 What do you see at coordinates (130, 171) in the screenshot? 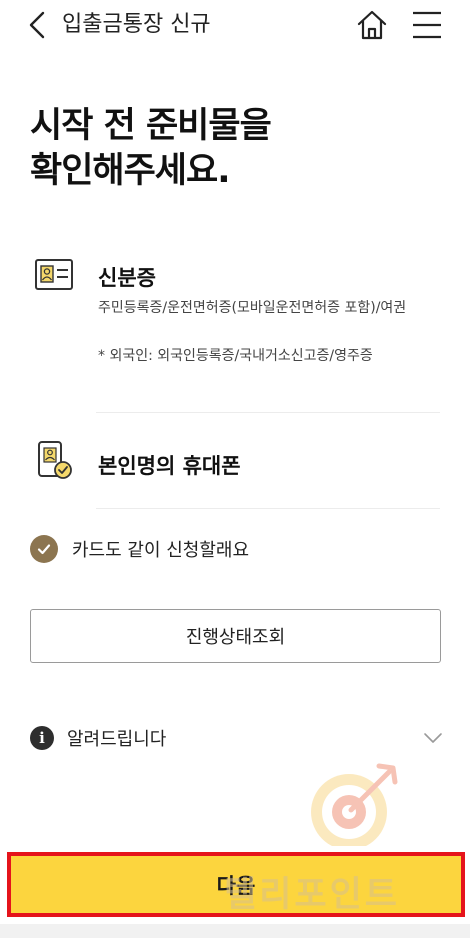
I see `headline-line-2: 확인해주세요.` at bounding box center [130, 171].